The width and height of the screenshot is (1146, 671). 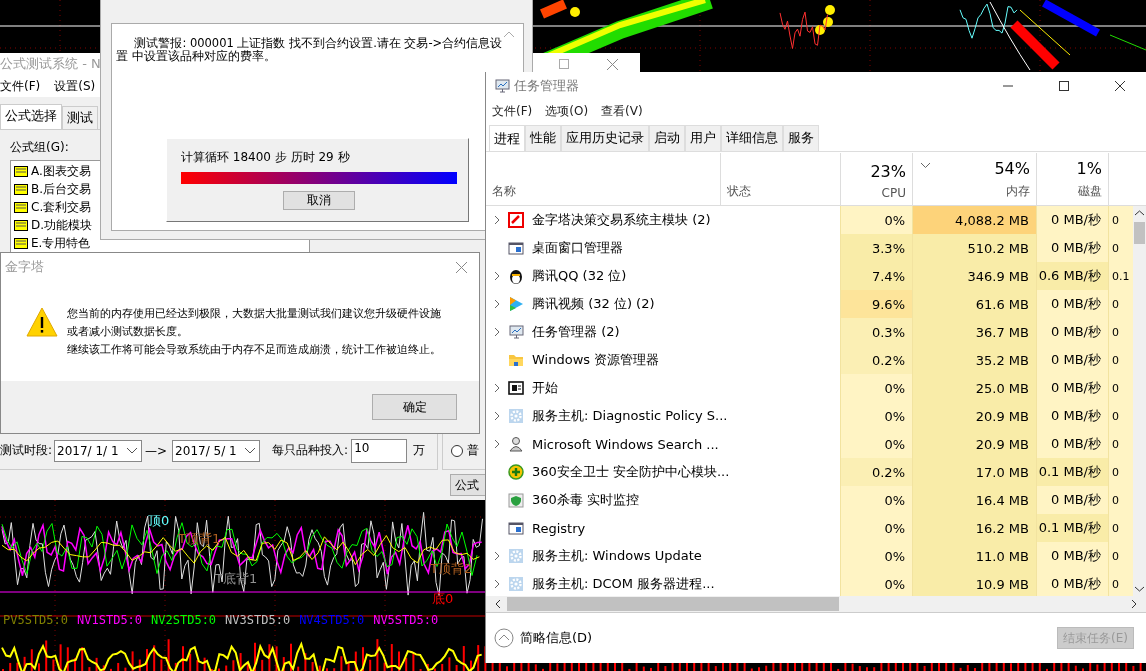 I want to click on menu-item: 选项(O), so click(x=567, y=111).